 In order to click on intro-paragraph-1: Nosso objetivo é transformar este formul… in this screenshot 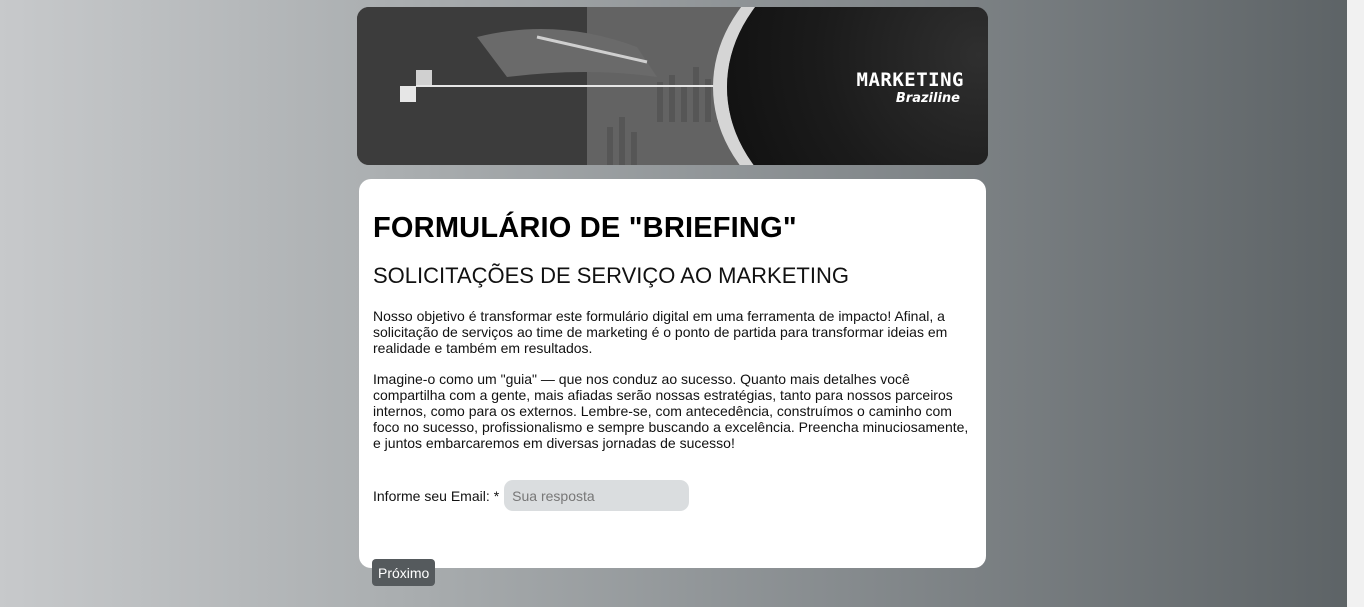, I will do `click(660, 332)`.